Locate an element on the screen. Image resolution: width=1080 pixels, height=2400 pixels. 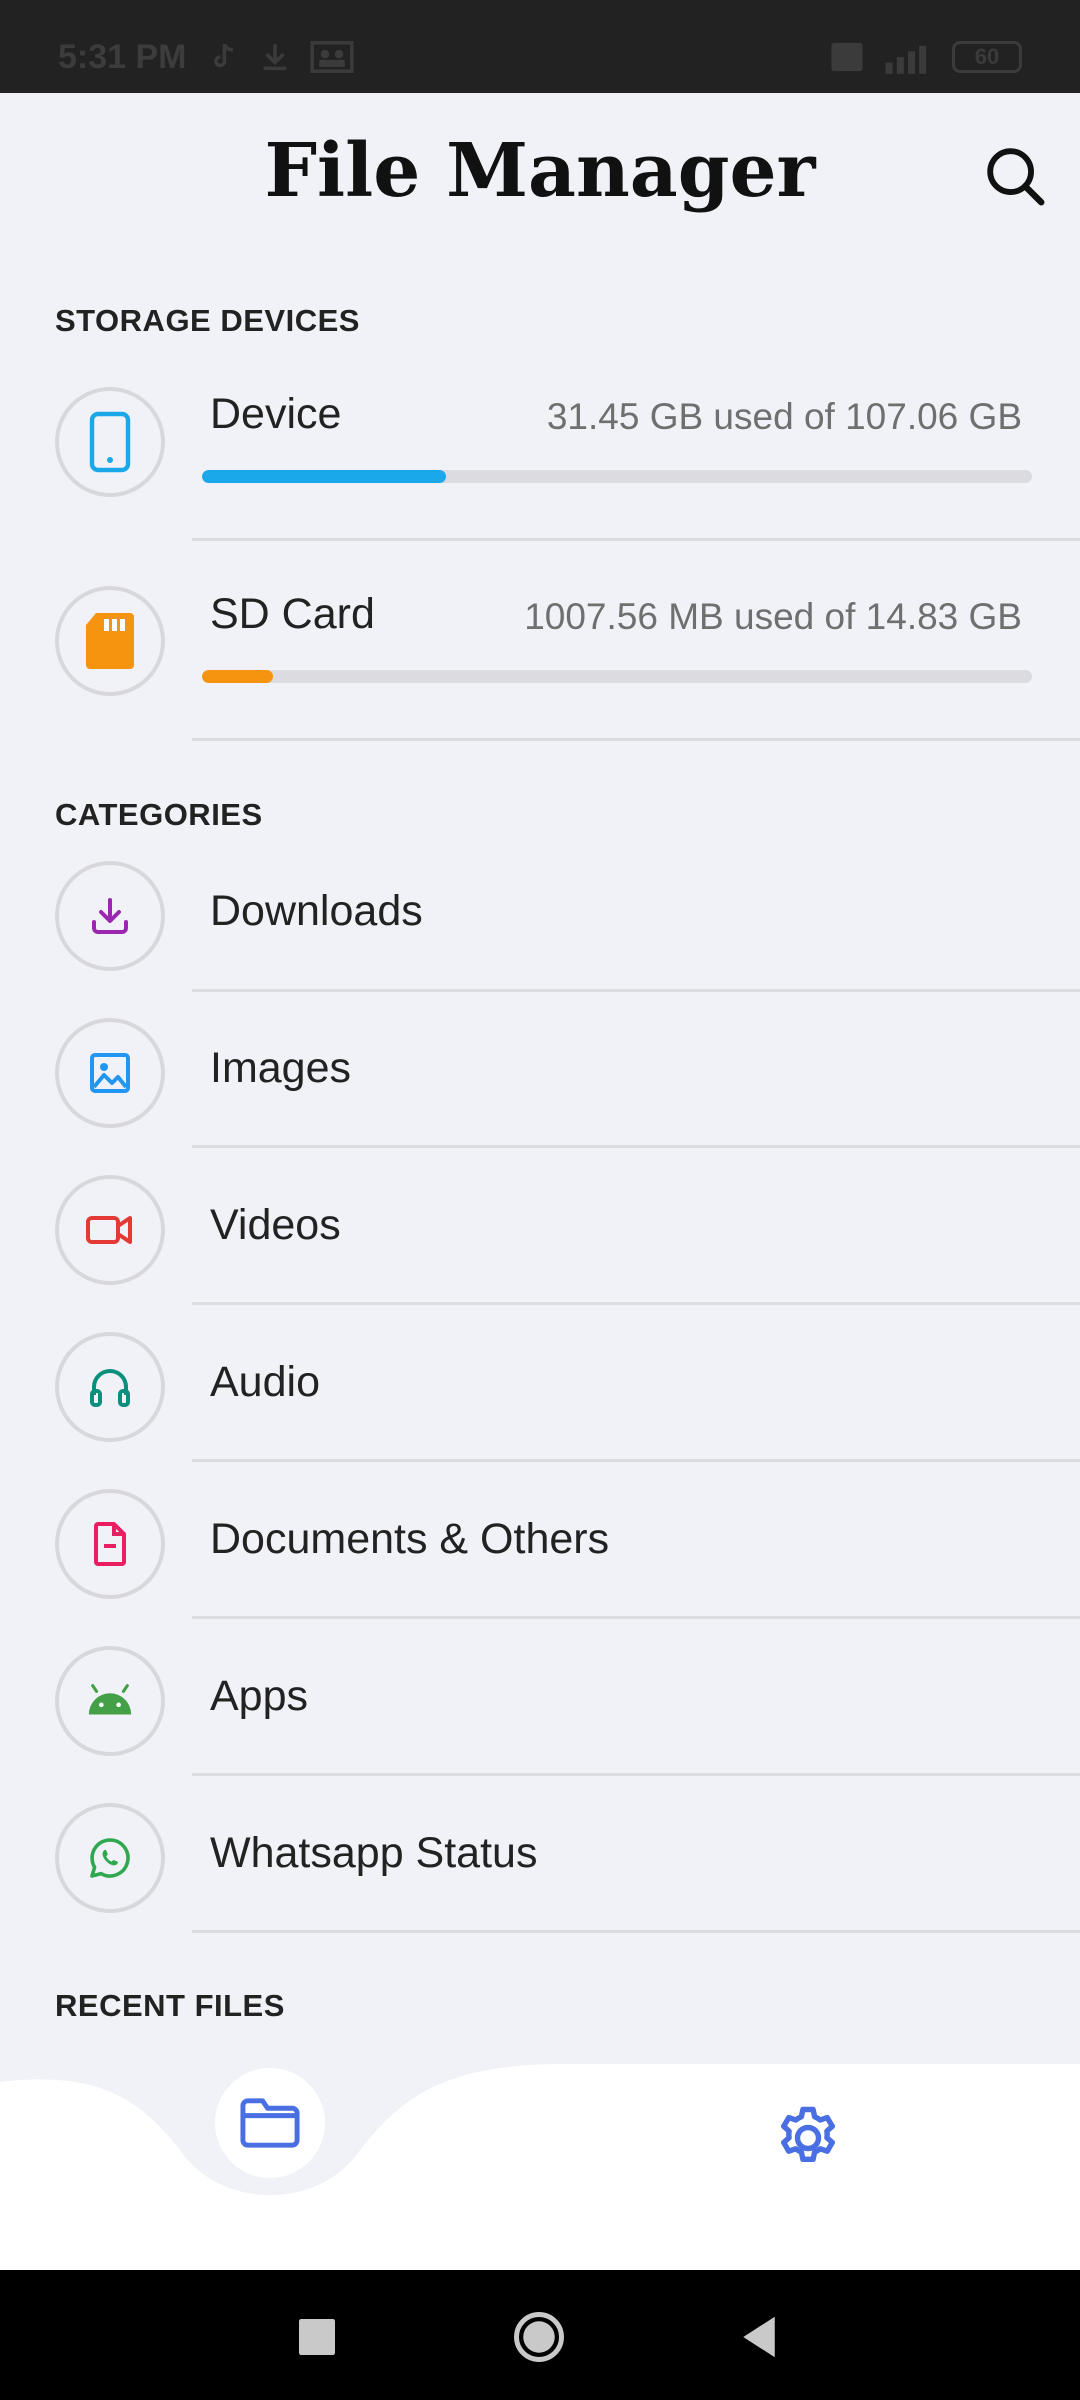
android-icon is located at coordinates (110, 1699).